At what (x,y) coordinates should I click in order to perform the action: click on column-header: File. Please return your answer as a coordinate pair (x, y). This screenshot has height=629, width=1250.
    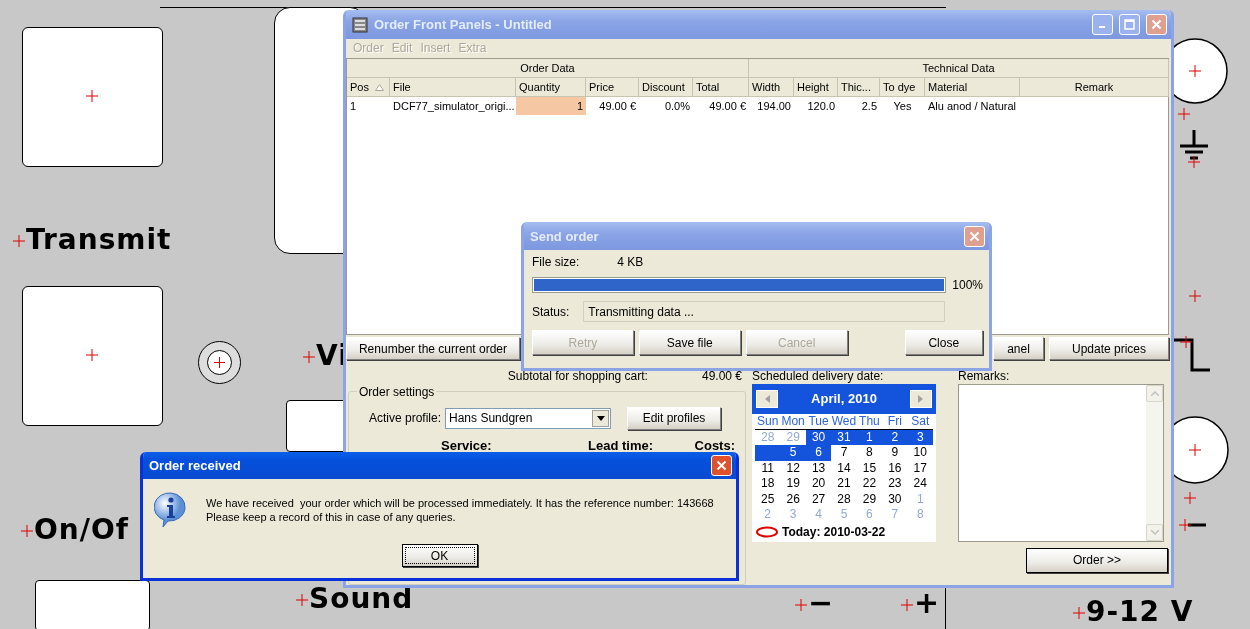
    Looking at the image, I should click on (453, 88).